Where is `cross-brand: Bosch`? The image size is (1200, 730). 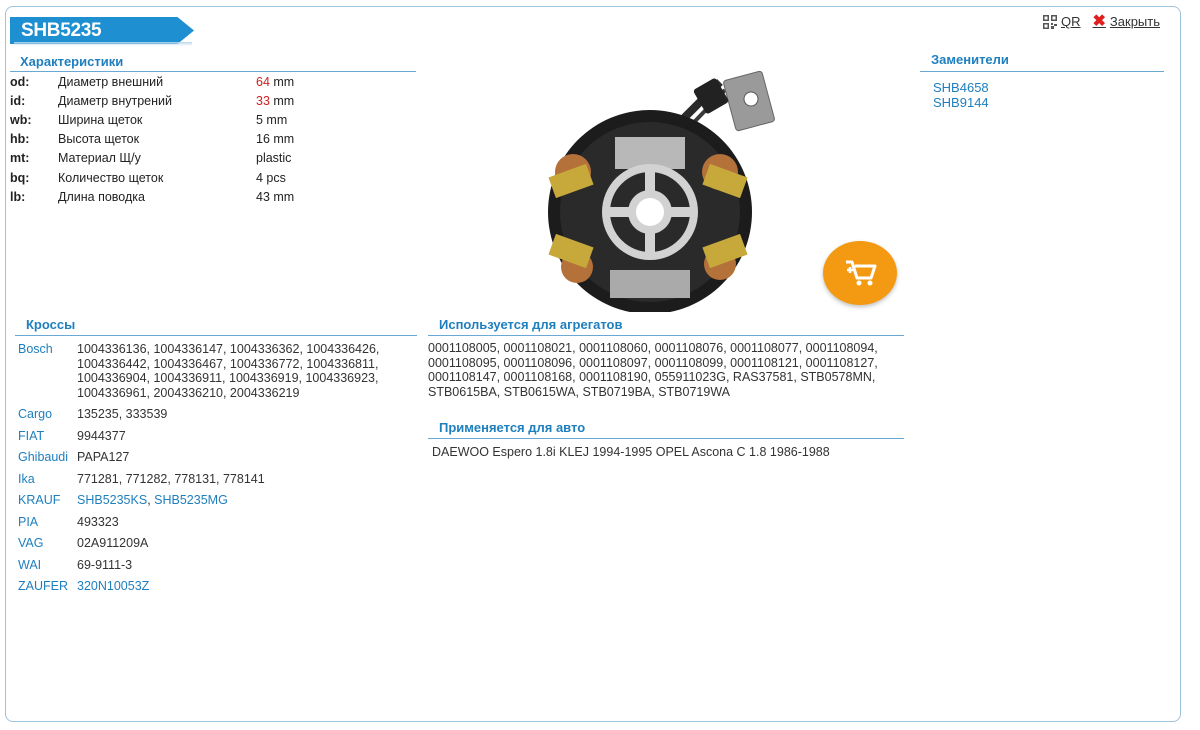
cross-brand: Bosch is located at coordinates (47, 371).